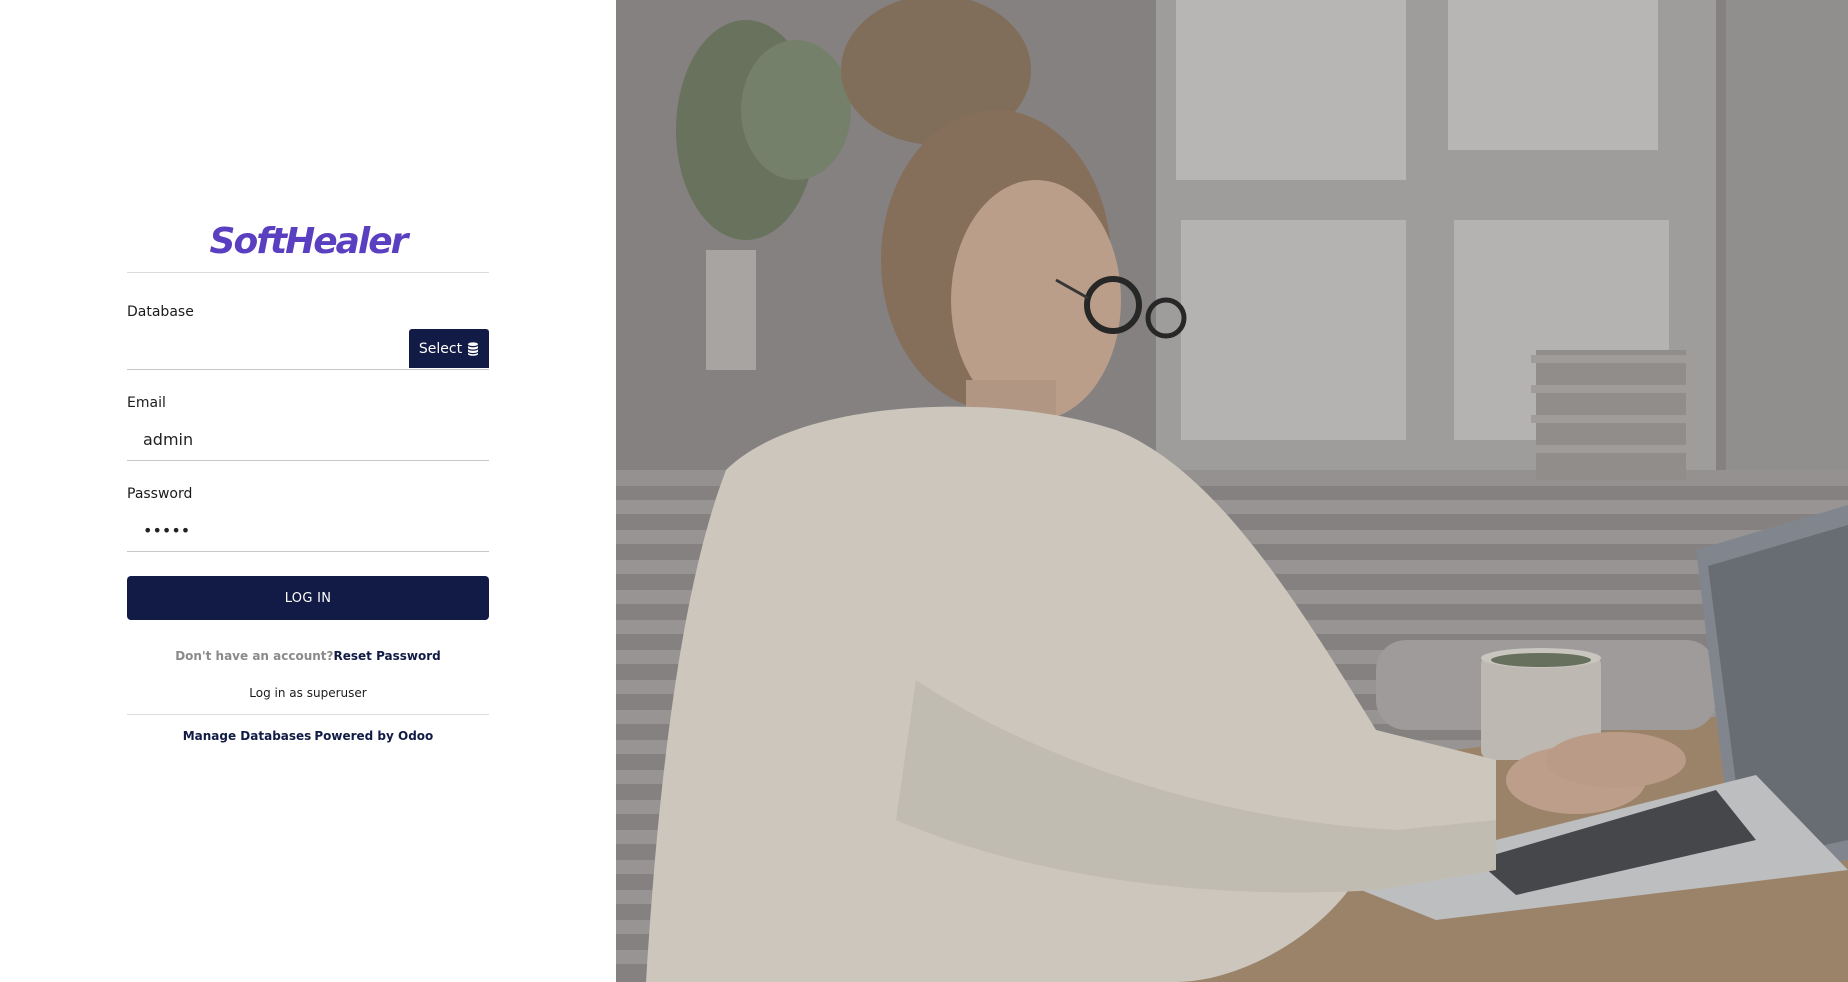 This screenshot has width=1848, height=982. Describe the element at coordinates (440, 348) in the screenshot. I see `select-button-label: Select` at that location.